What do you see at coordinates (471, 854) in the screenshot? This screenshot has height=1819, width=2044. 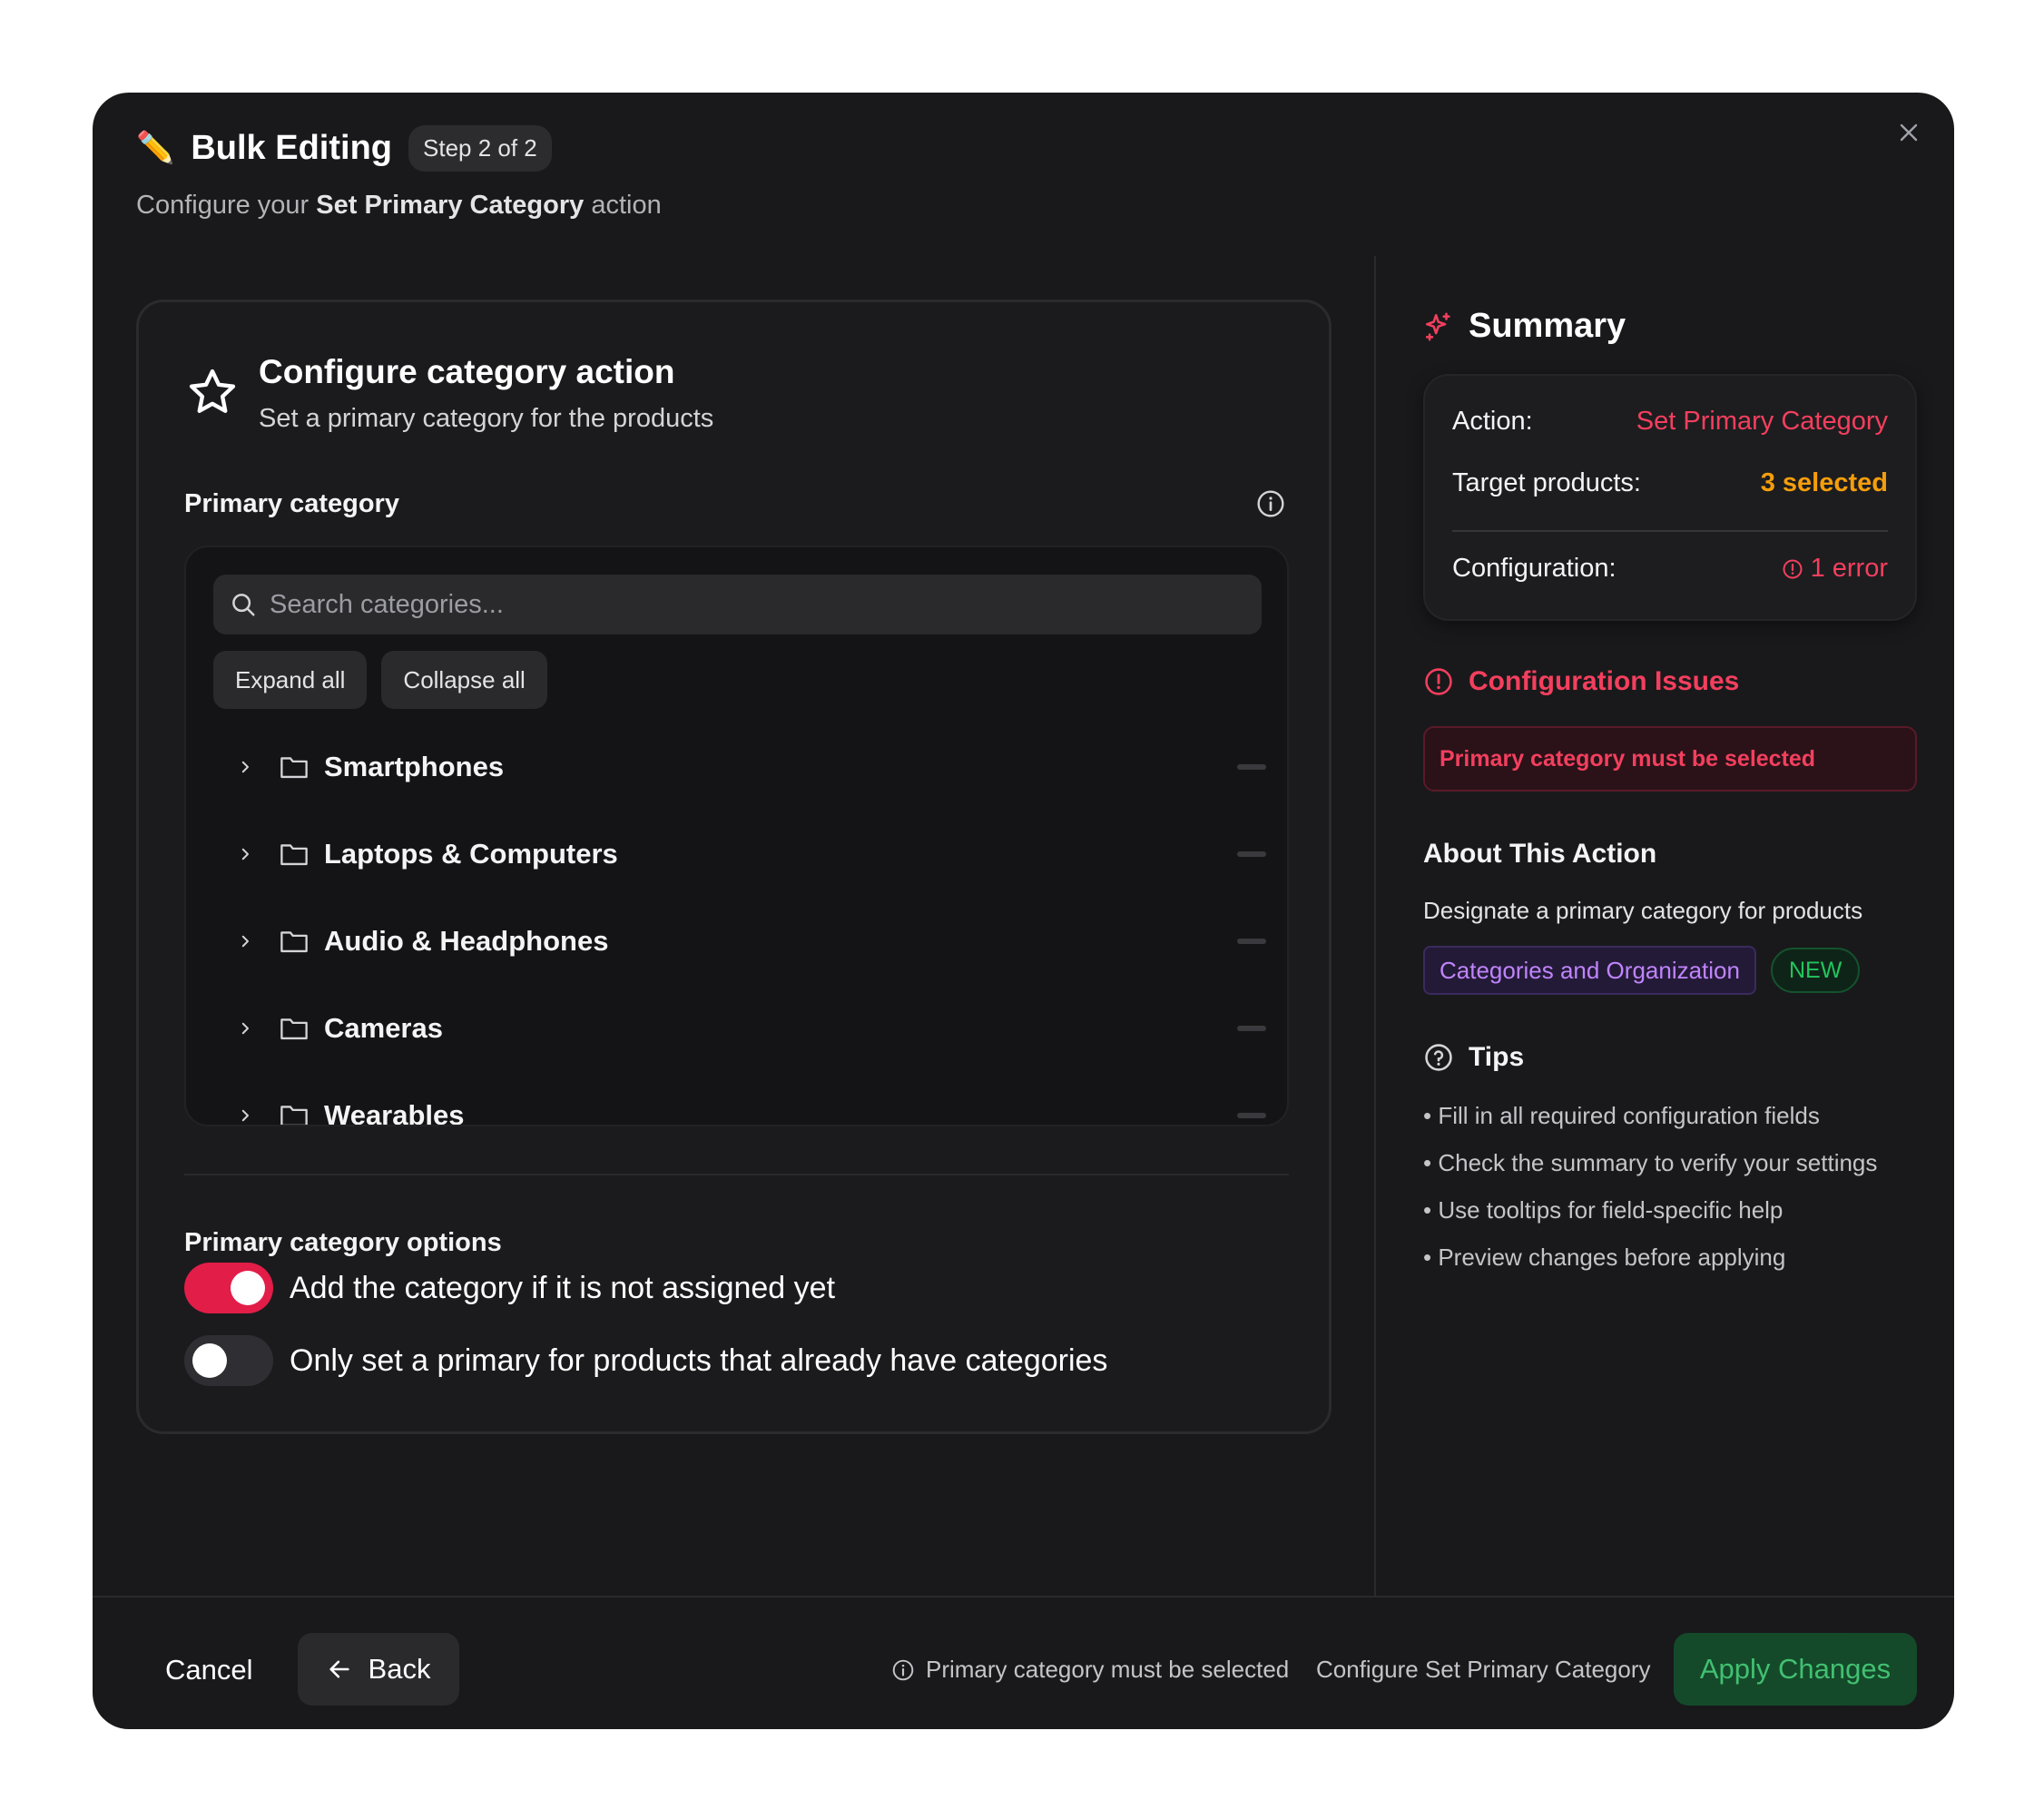 I see `tree-item-label: Laptops & Computers` at bounding box center [471, 854].